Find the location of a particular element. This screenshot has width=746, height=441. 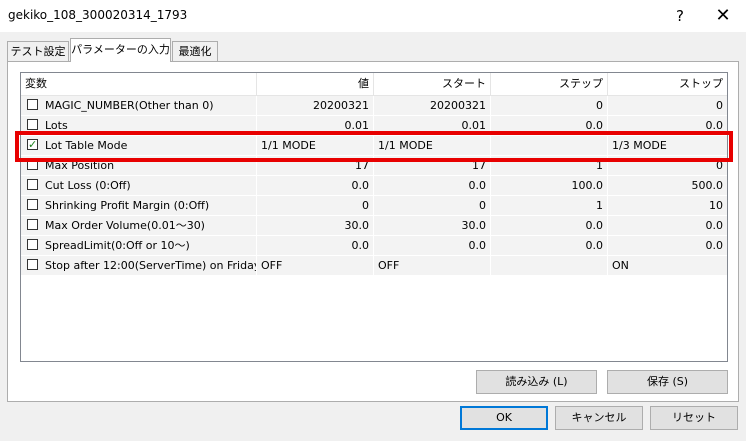

table-row: Shrinking Profit Margin (0:Off) 0 0 1 10 is located at coordinates (374, 206).